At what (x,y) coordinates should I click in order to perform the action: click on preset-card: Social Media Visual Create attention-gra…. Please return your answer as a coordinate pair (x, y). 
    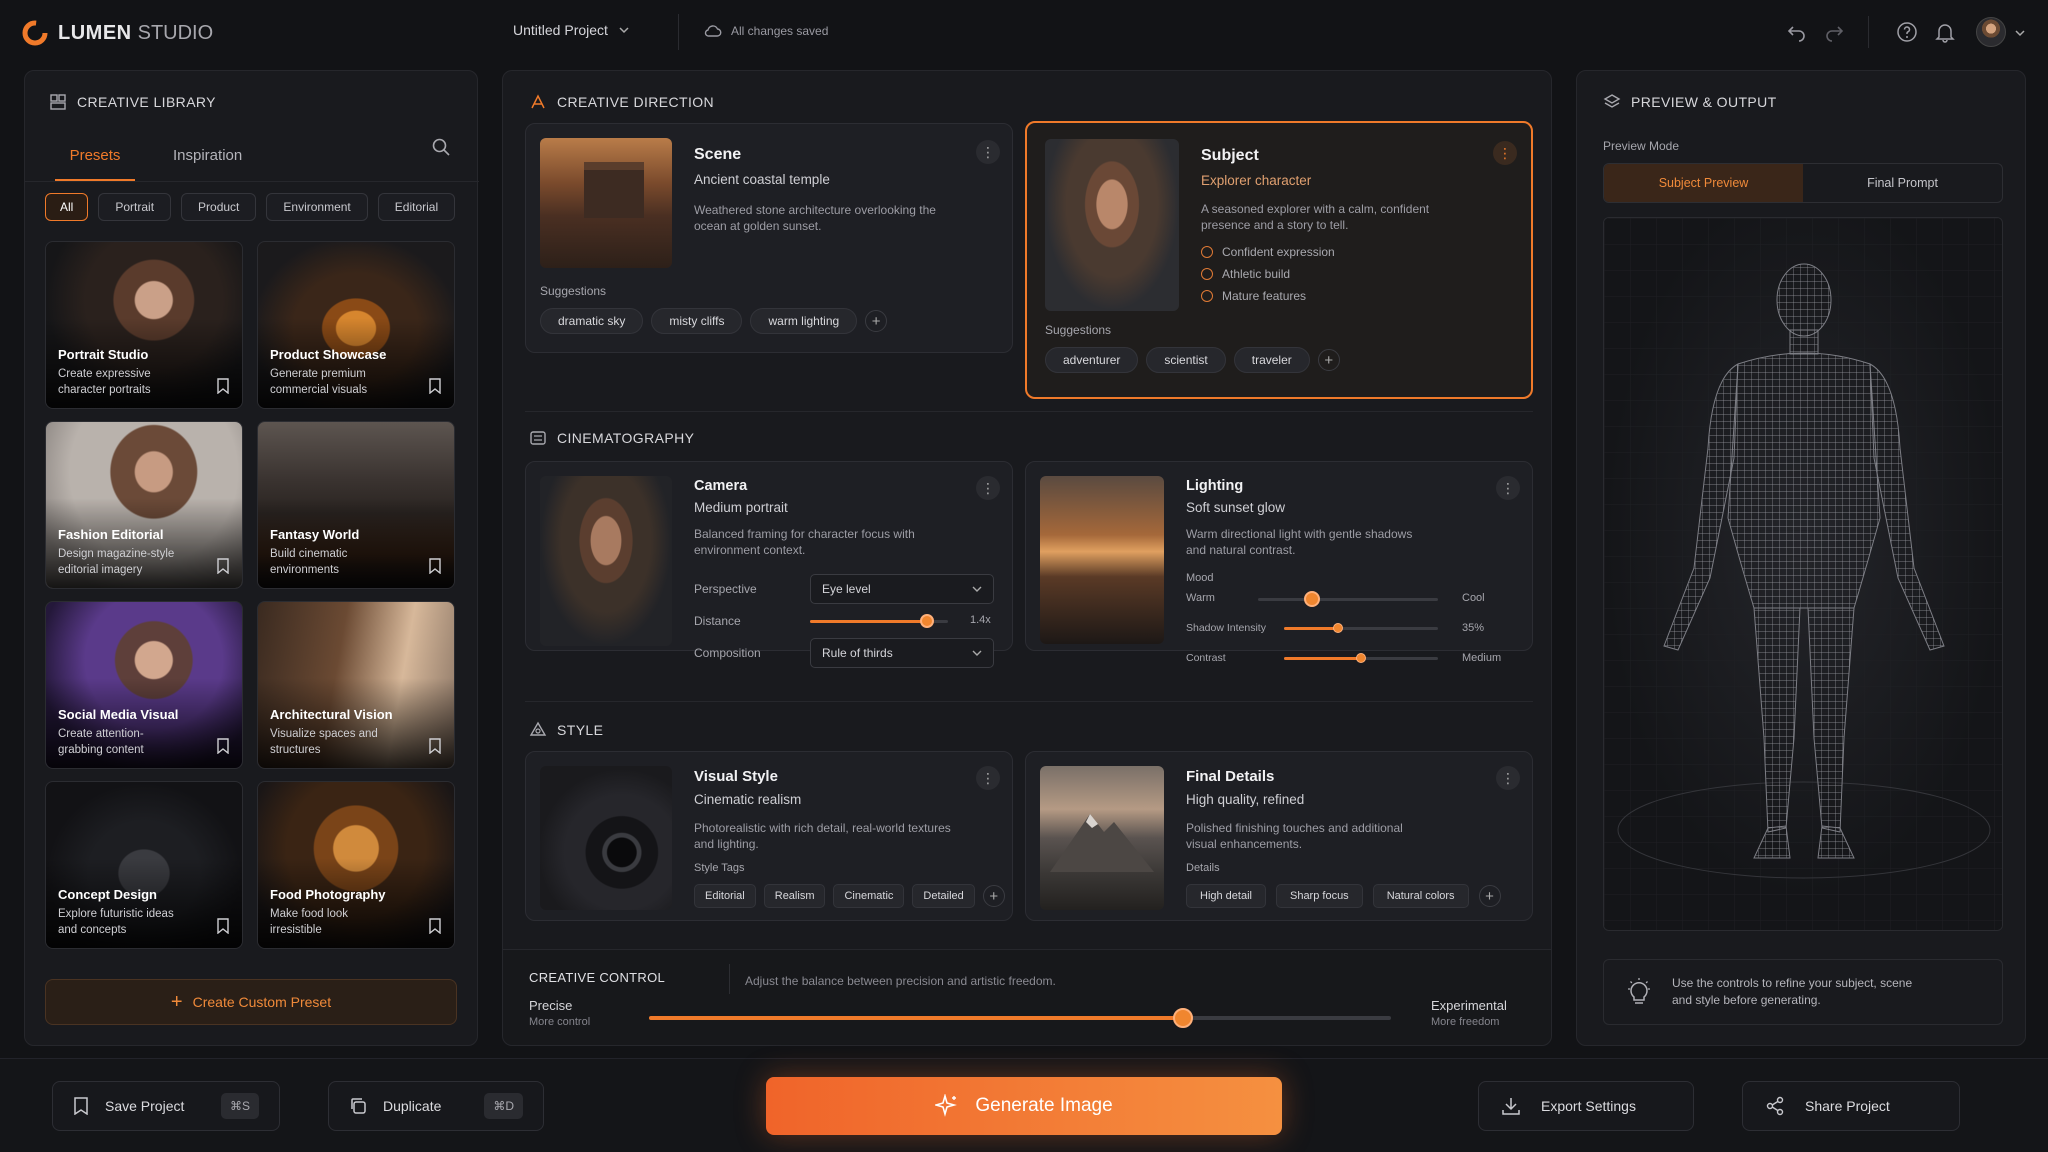
    Looking at the image, I should click on (144, 685).